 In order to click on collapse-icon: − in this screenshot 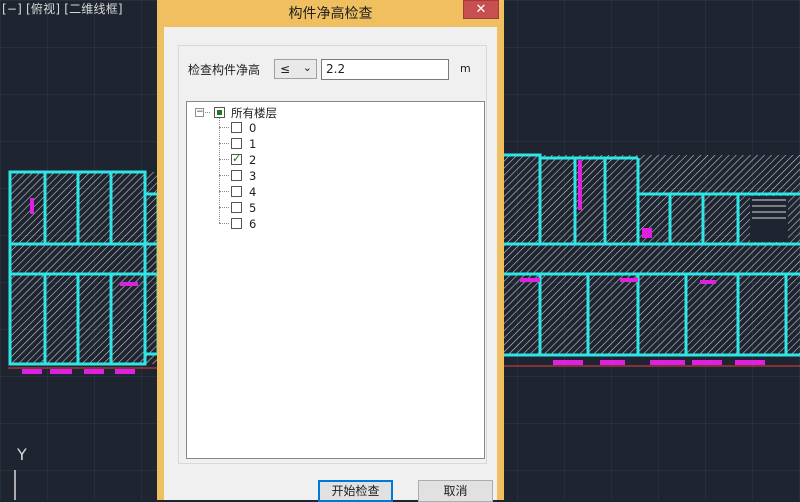, I will do `click(199, 112)`.